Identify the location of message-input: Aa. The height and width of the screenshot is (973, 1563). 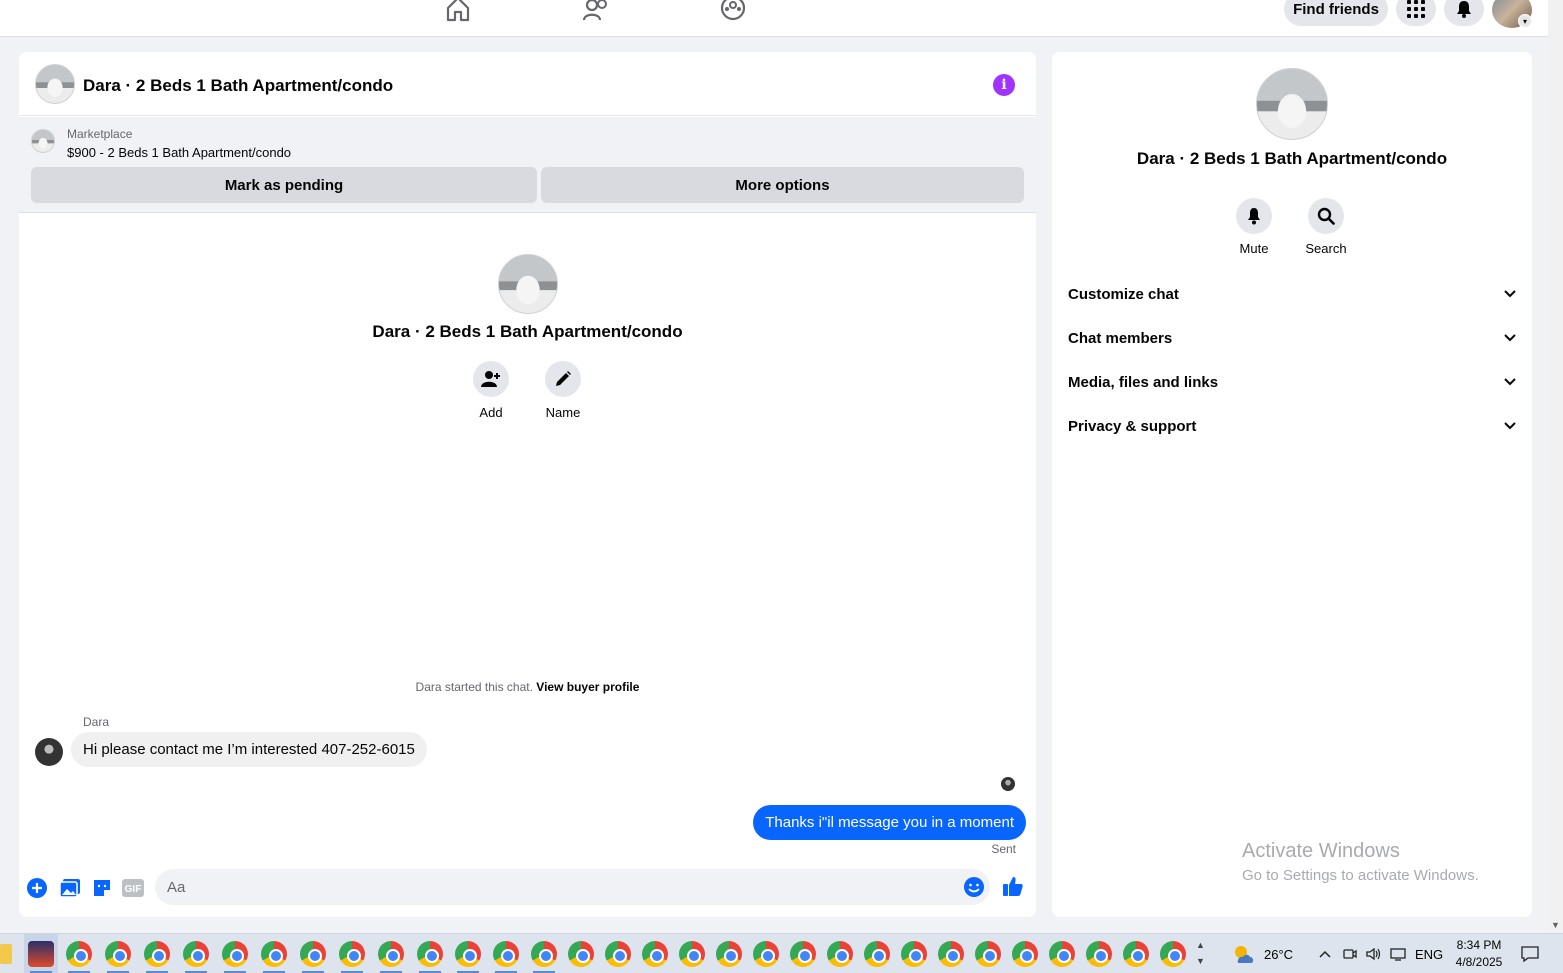
(572, 887).